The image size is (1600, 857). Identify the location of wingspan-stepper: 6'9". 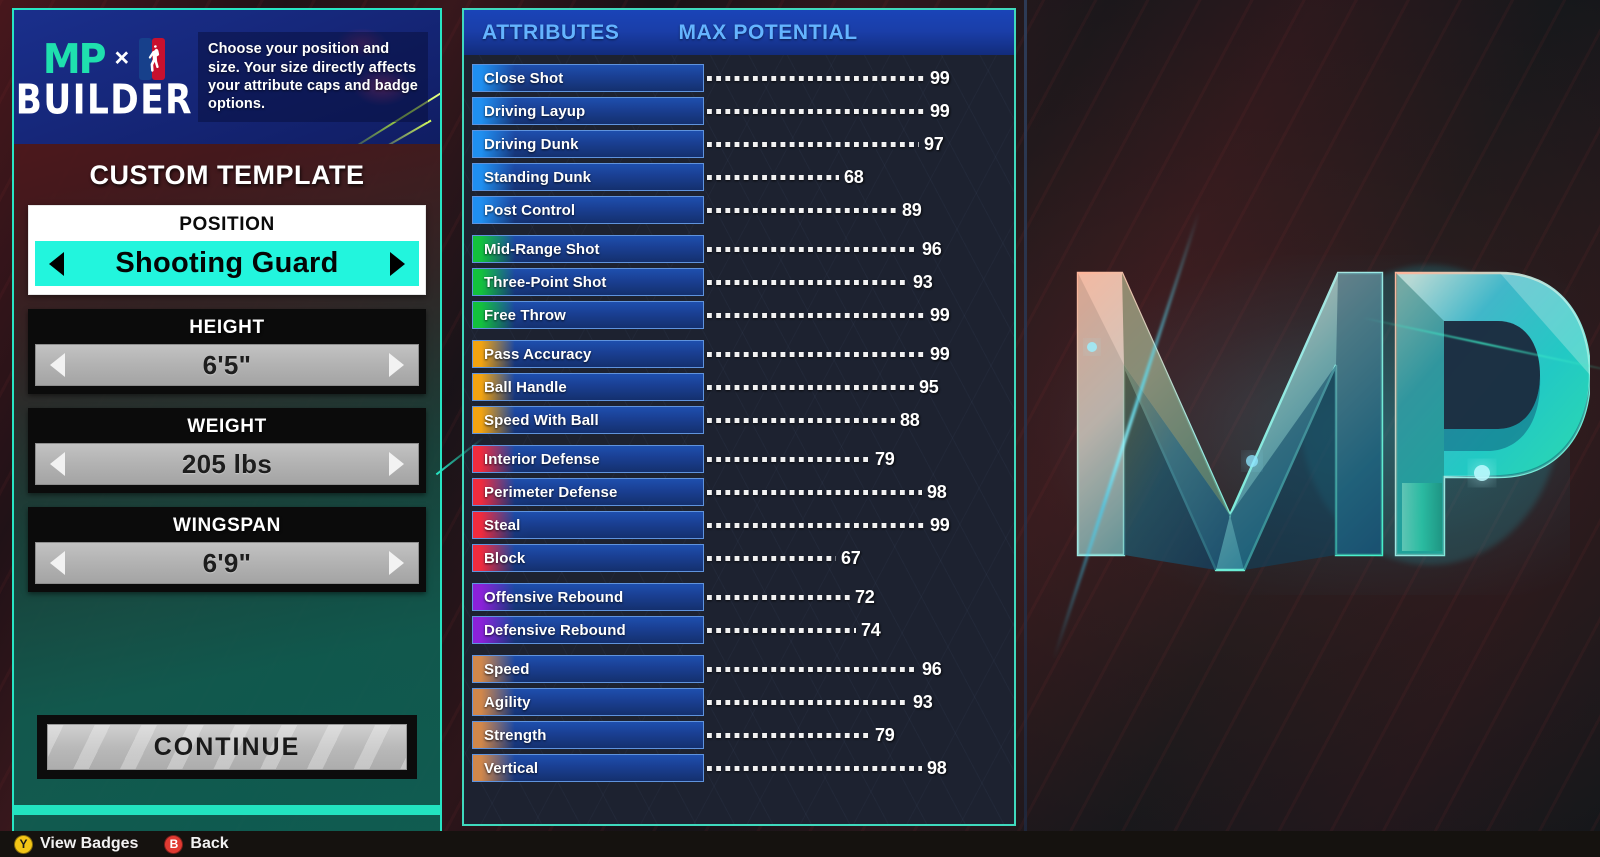
(227, 563).